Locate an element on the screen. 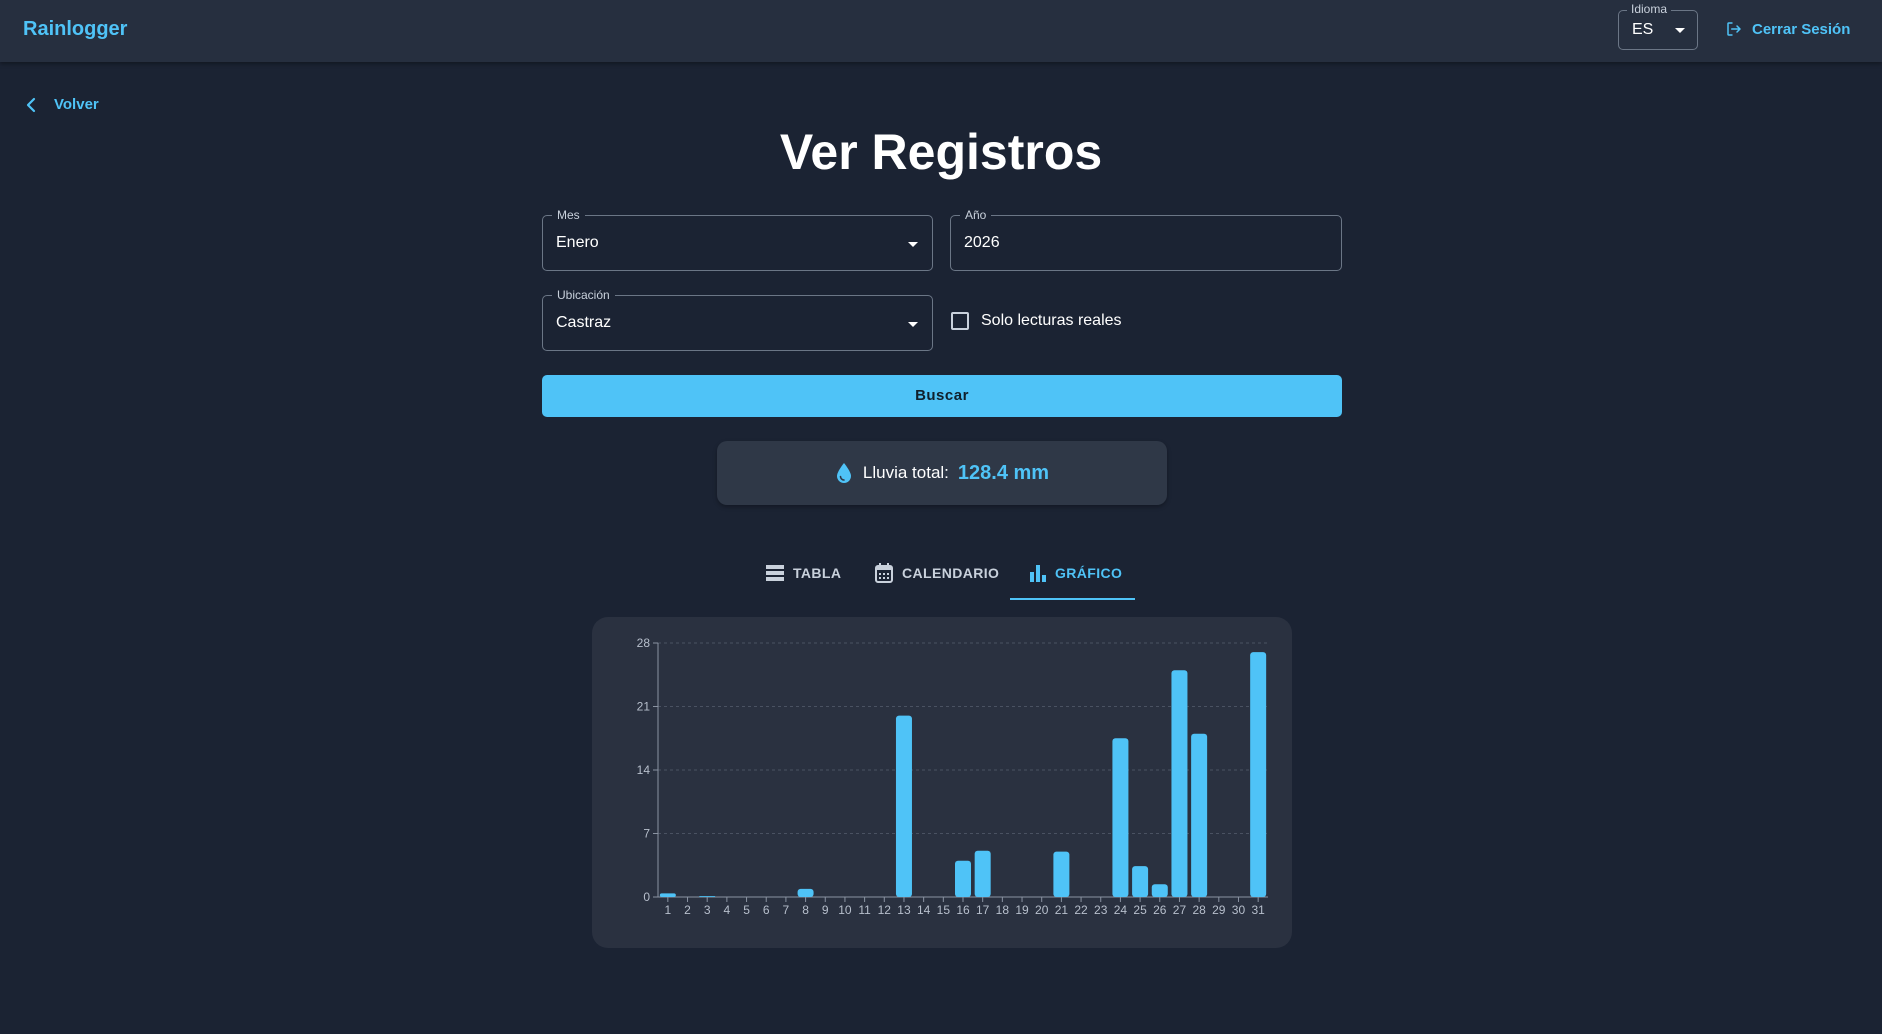 The image size is (1882, 1034). page-title: Ver Registros is located at coordinates (941, 152).